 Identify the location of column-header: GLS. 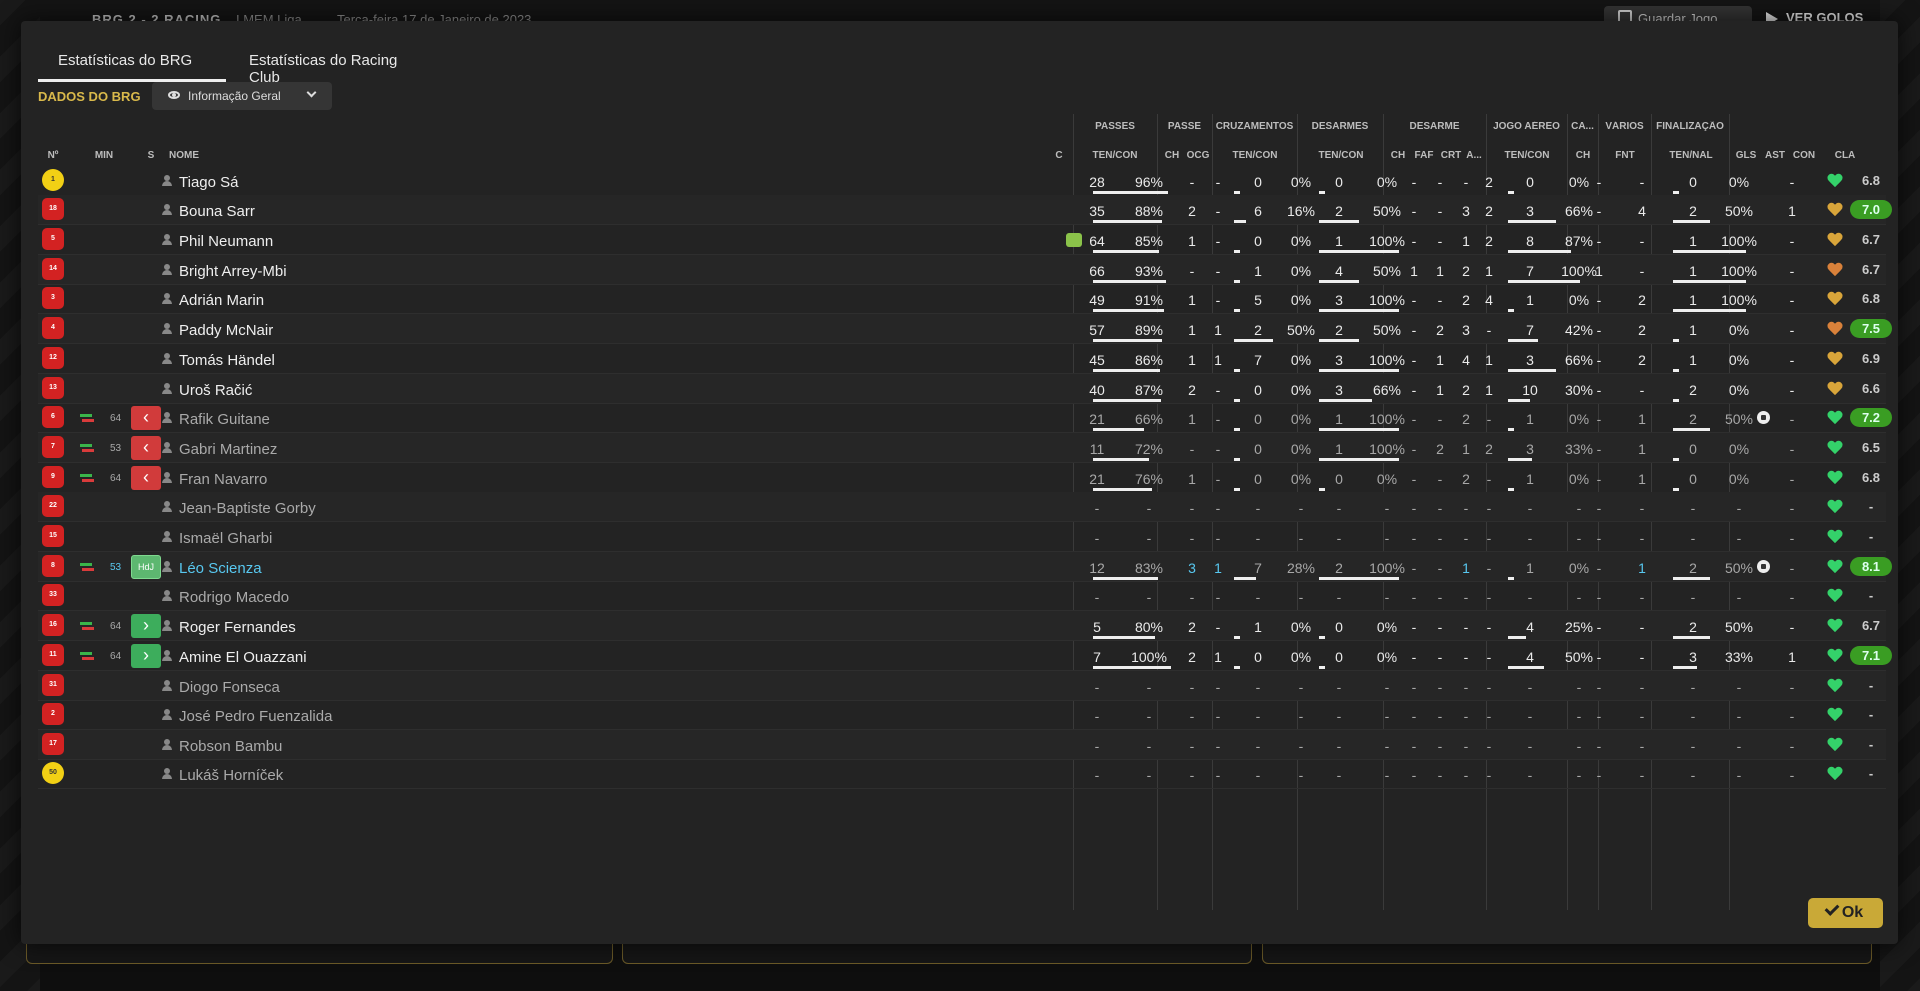
(1746, 155).